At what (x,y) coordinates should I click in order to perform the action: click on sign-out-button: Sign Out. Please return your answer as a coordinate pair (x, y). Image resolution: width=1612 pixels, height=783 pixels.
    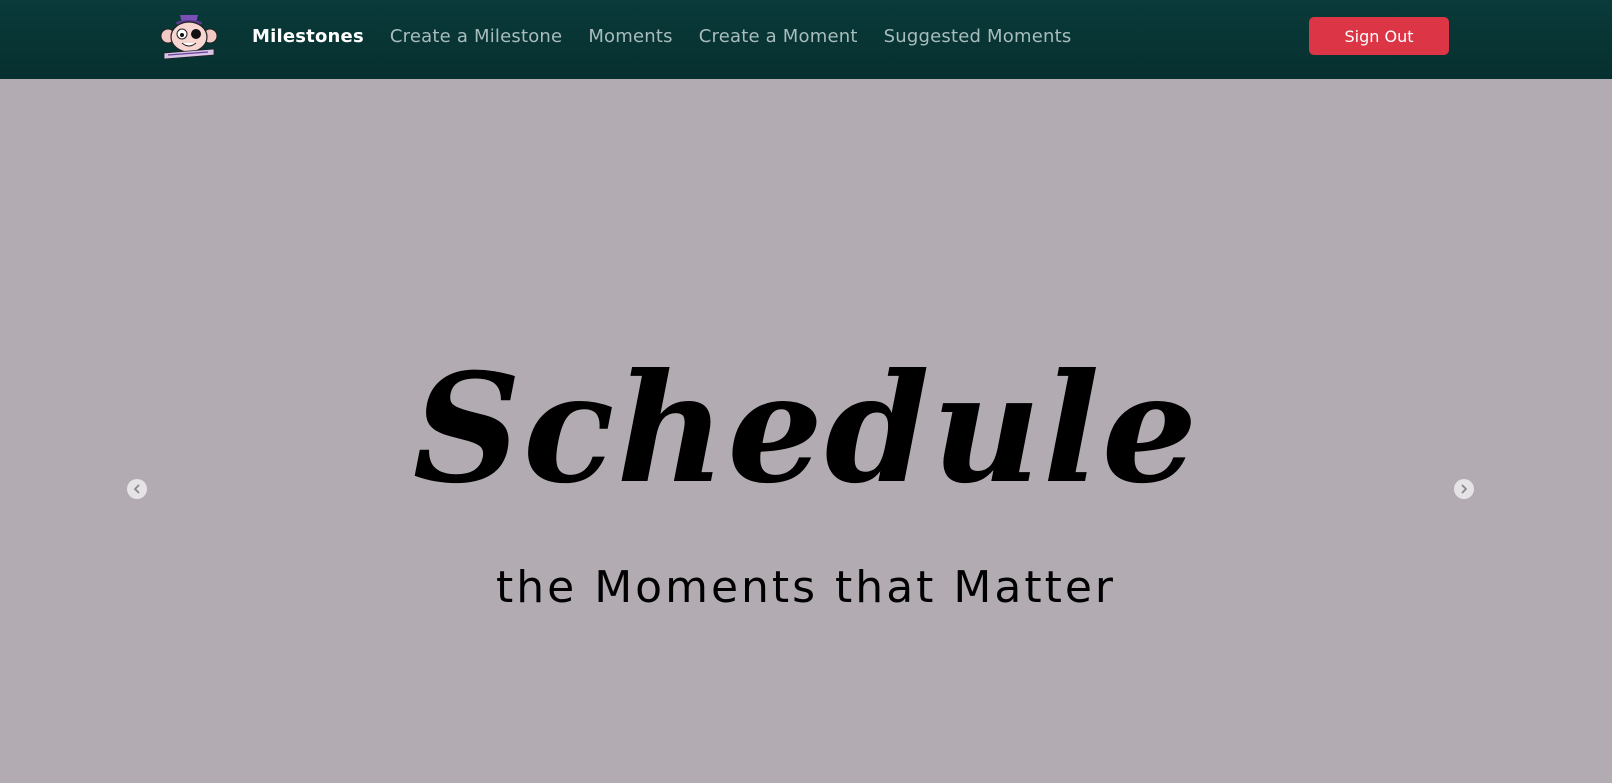
    Looking at the image, I should click on (1379, 36).